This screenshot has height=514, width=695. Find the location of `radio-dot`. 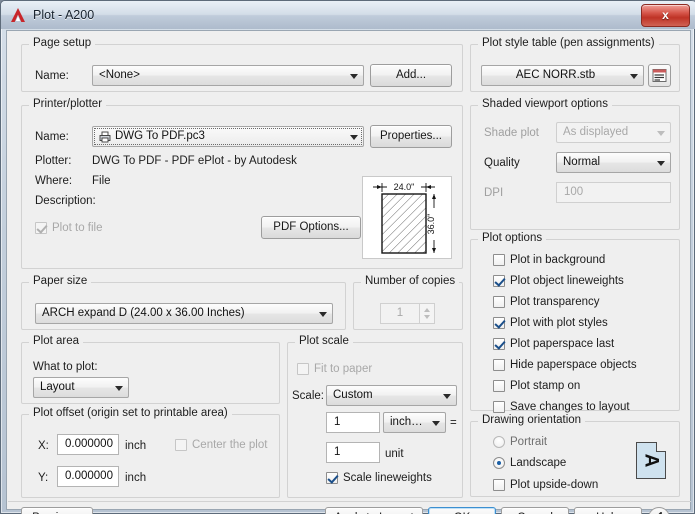

radio-dot is located at coordinates (499, 463).